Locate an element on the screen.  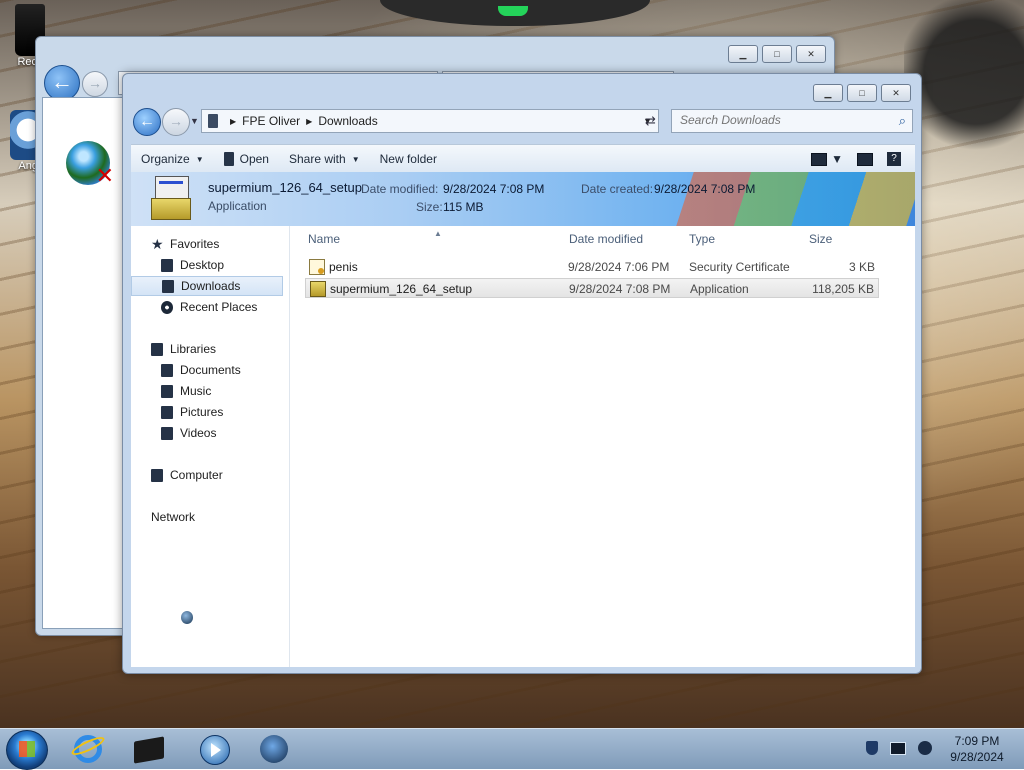
refresh-icon: ⇄ is located at coordinates (650, 121).